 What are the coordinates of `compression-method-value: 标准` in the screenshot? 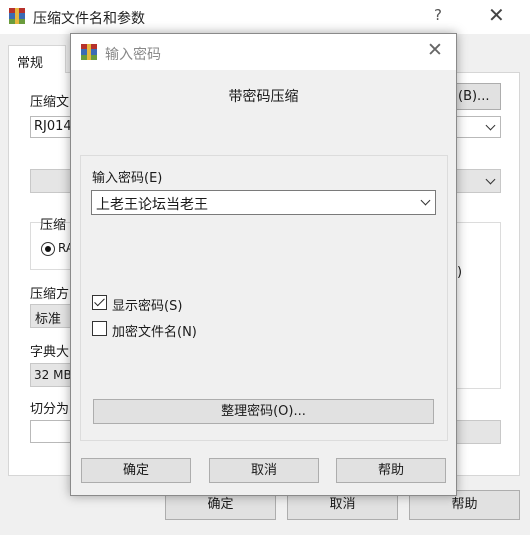 It's located at (48, 319).